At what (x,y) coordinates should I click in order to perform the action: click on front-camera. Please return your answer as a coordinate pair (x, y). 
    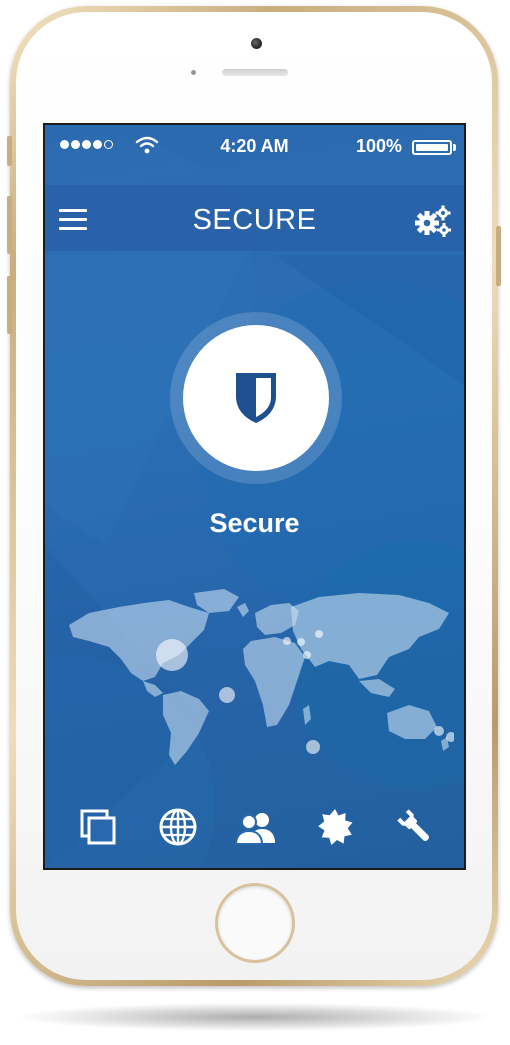
    Looking at the image, I should click on (256, 43).